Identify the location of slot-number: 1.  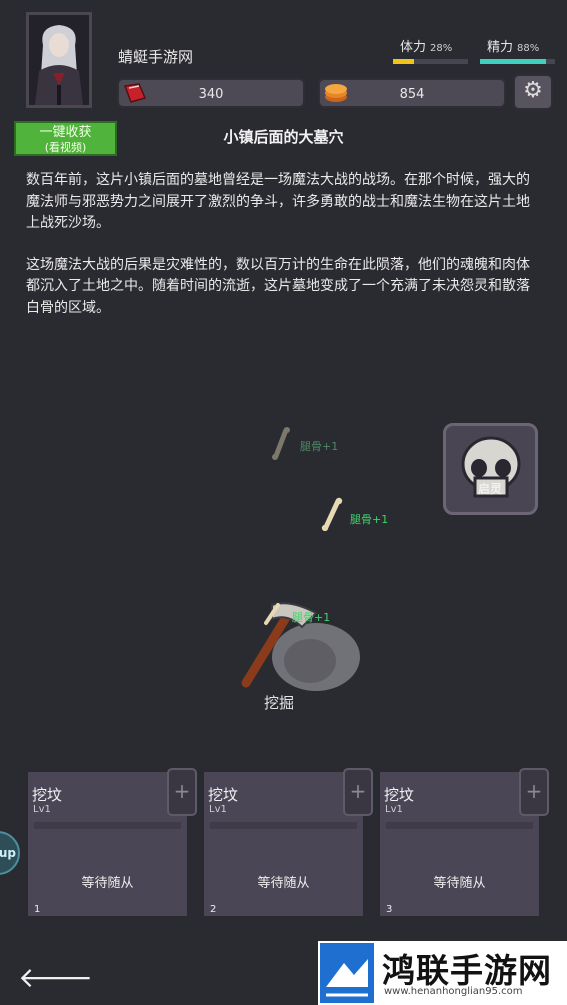
(37, 909).